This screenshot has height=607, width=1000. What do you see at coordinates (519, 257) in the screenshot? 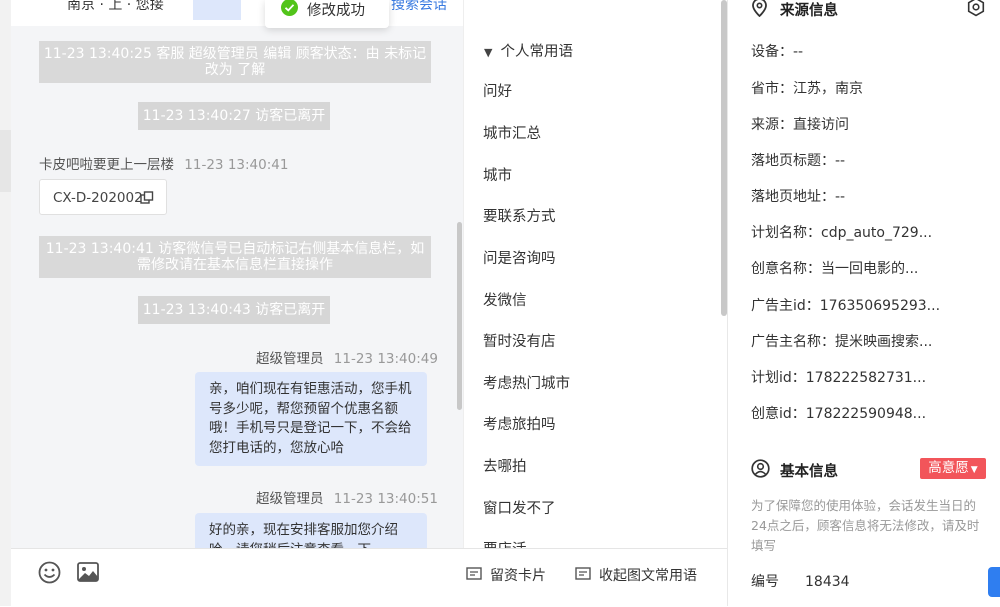
I see `phrase-item: 问是咨询吗` at bounding box center [519, 257].